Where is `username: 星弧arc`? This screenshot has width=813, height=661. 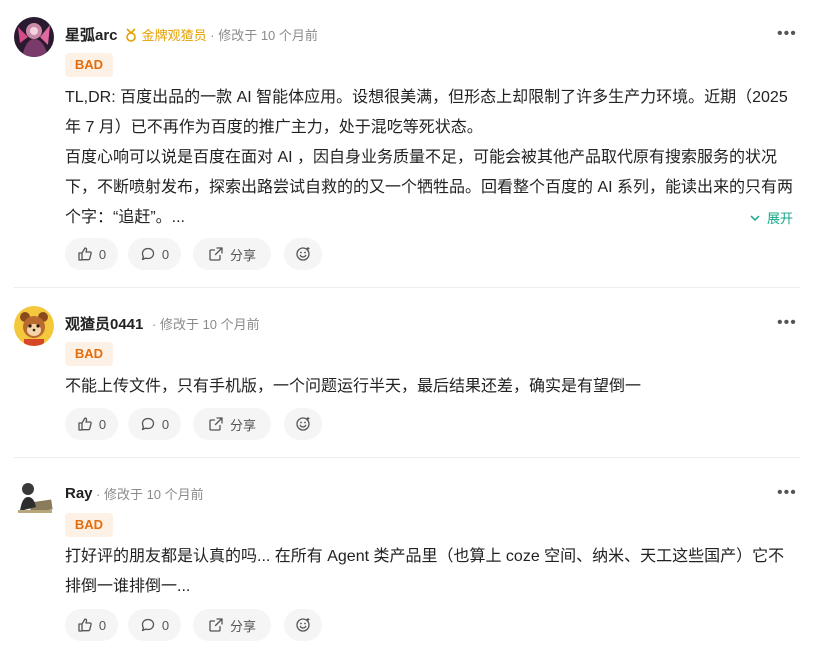 username: 星弧arc is located at coordinates (91, 34).